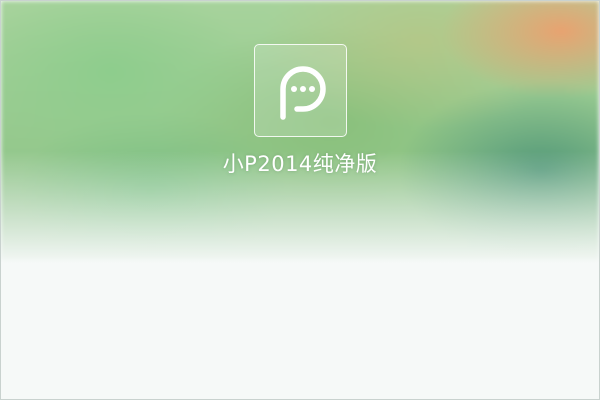  I want to click on chat-bubble-p-icon, so click(302, 92).